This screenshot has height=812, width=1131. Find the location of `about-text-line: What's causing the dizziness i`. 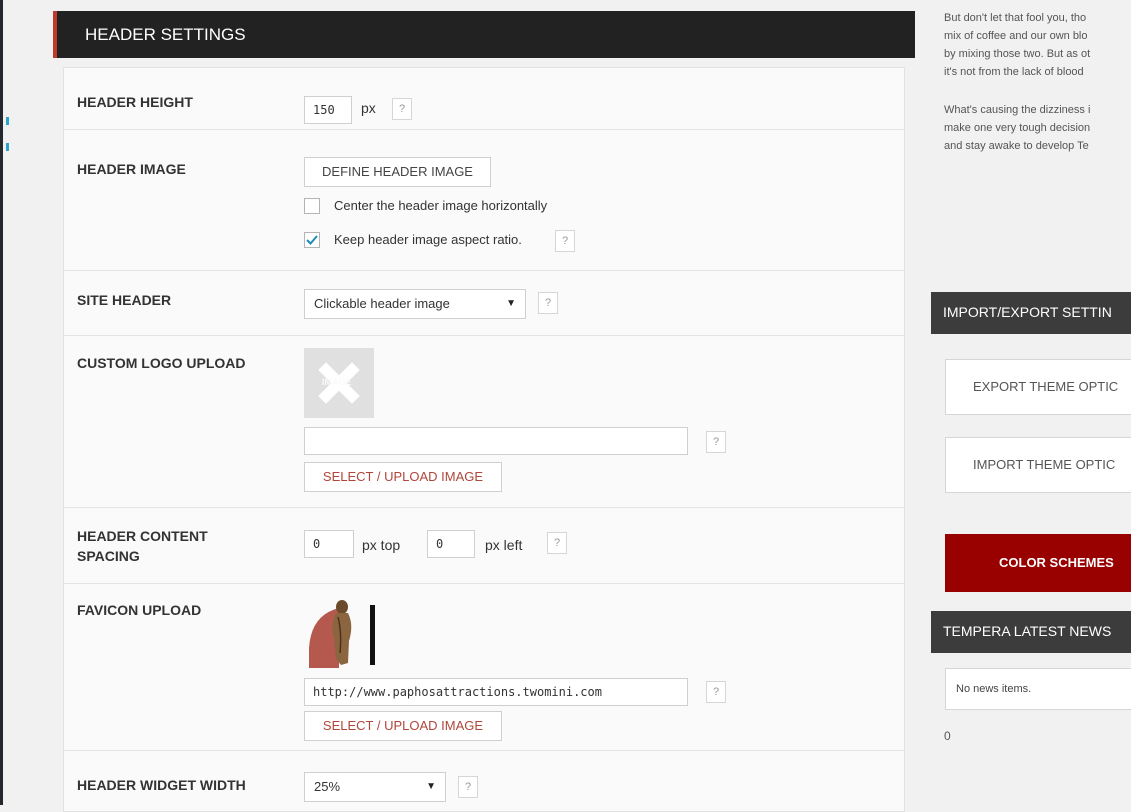

about-text-line: What's causing the dizziness i is located at coordinates (1017, 110).